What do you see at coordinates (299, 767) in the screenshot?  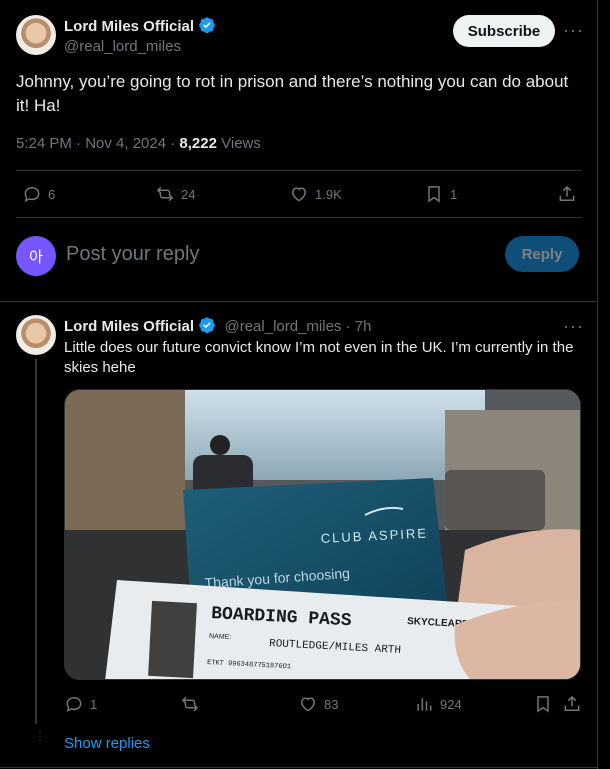 I see `bottom-divider` at bounding box center [299, 767].